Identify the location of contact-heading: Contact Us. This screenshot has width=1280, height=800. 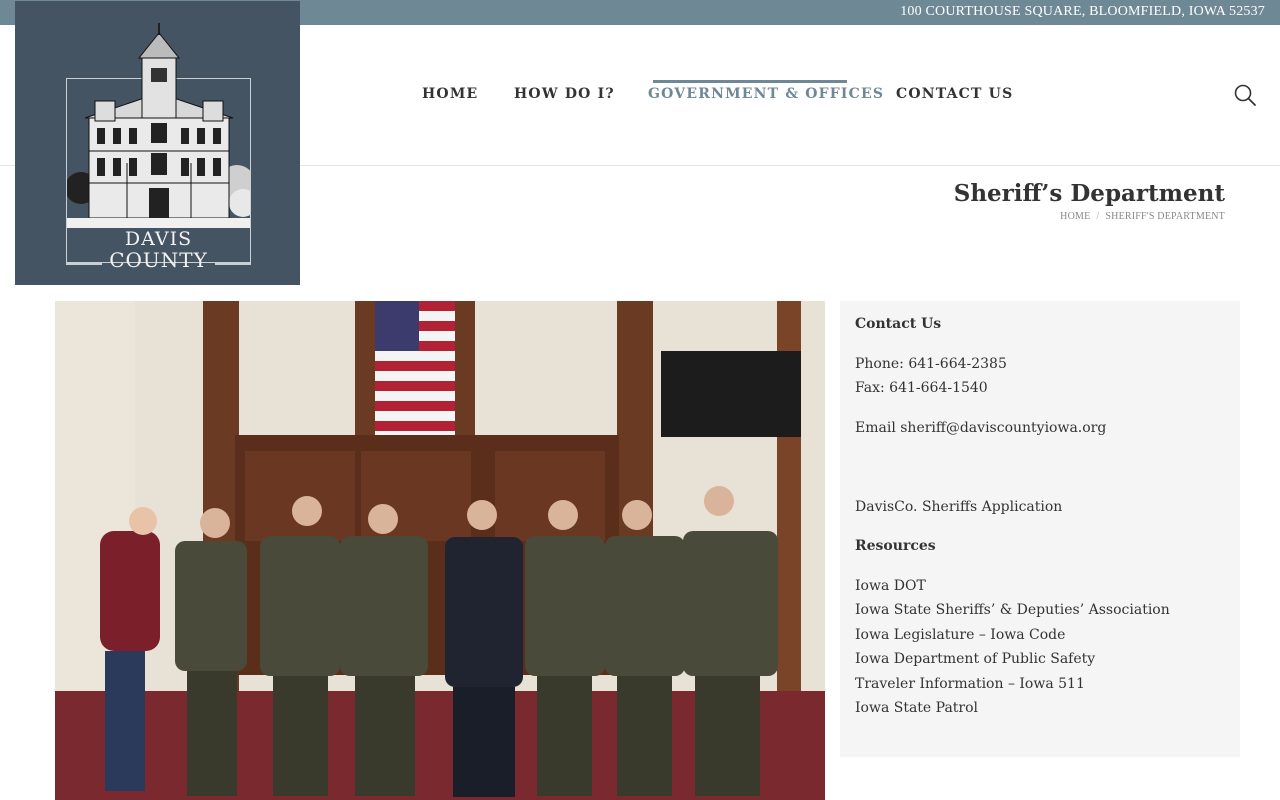
(898, 324).